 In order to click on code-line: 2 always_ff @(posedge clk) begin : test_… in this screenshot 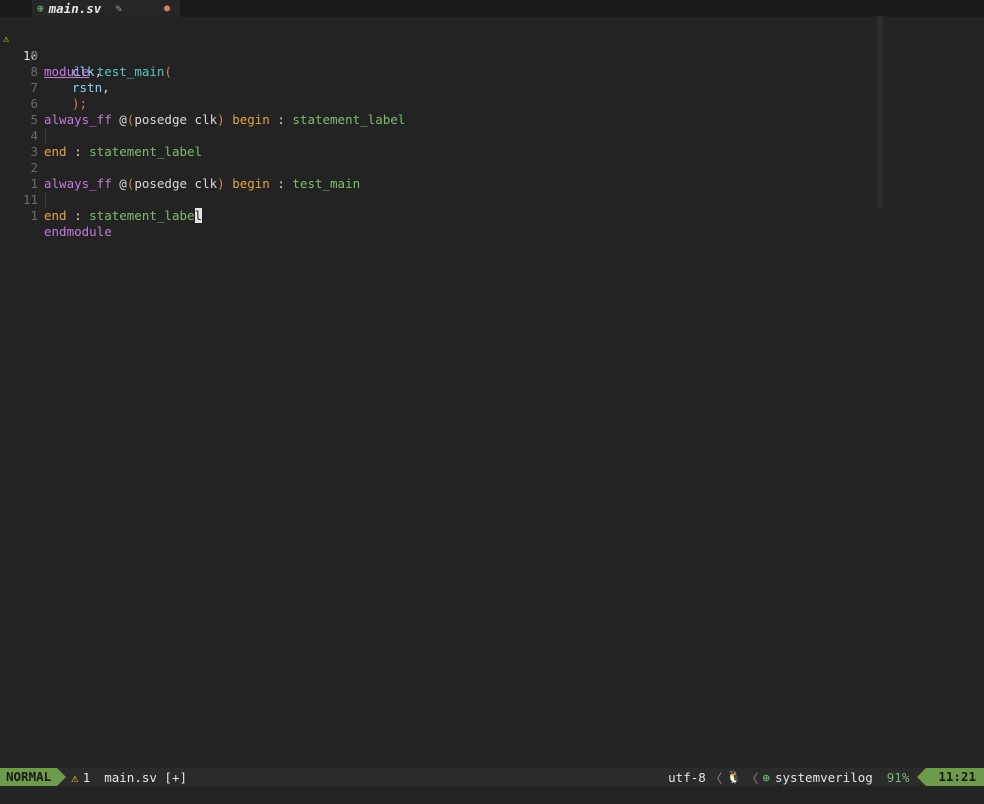, I will do `click(440, 167)`.